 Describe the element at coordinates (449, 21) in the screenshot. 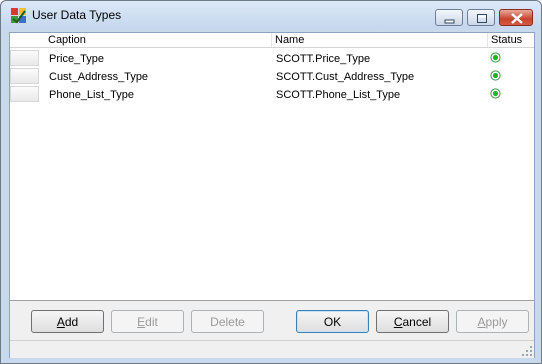

I see `minimize-icon` at that location.